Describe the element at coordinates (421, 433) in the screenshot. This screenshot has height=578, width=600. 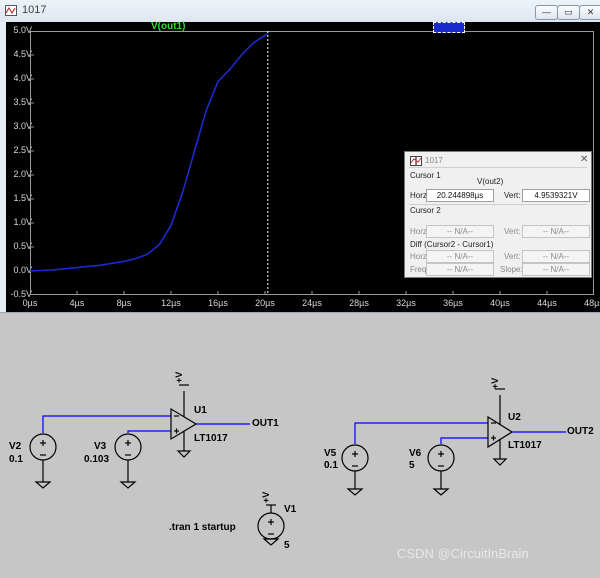
I see `wire-v5-minus` at that location.